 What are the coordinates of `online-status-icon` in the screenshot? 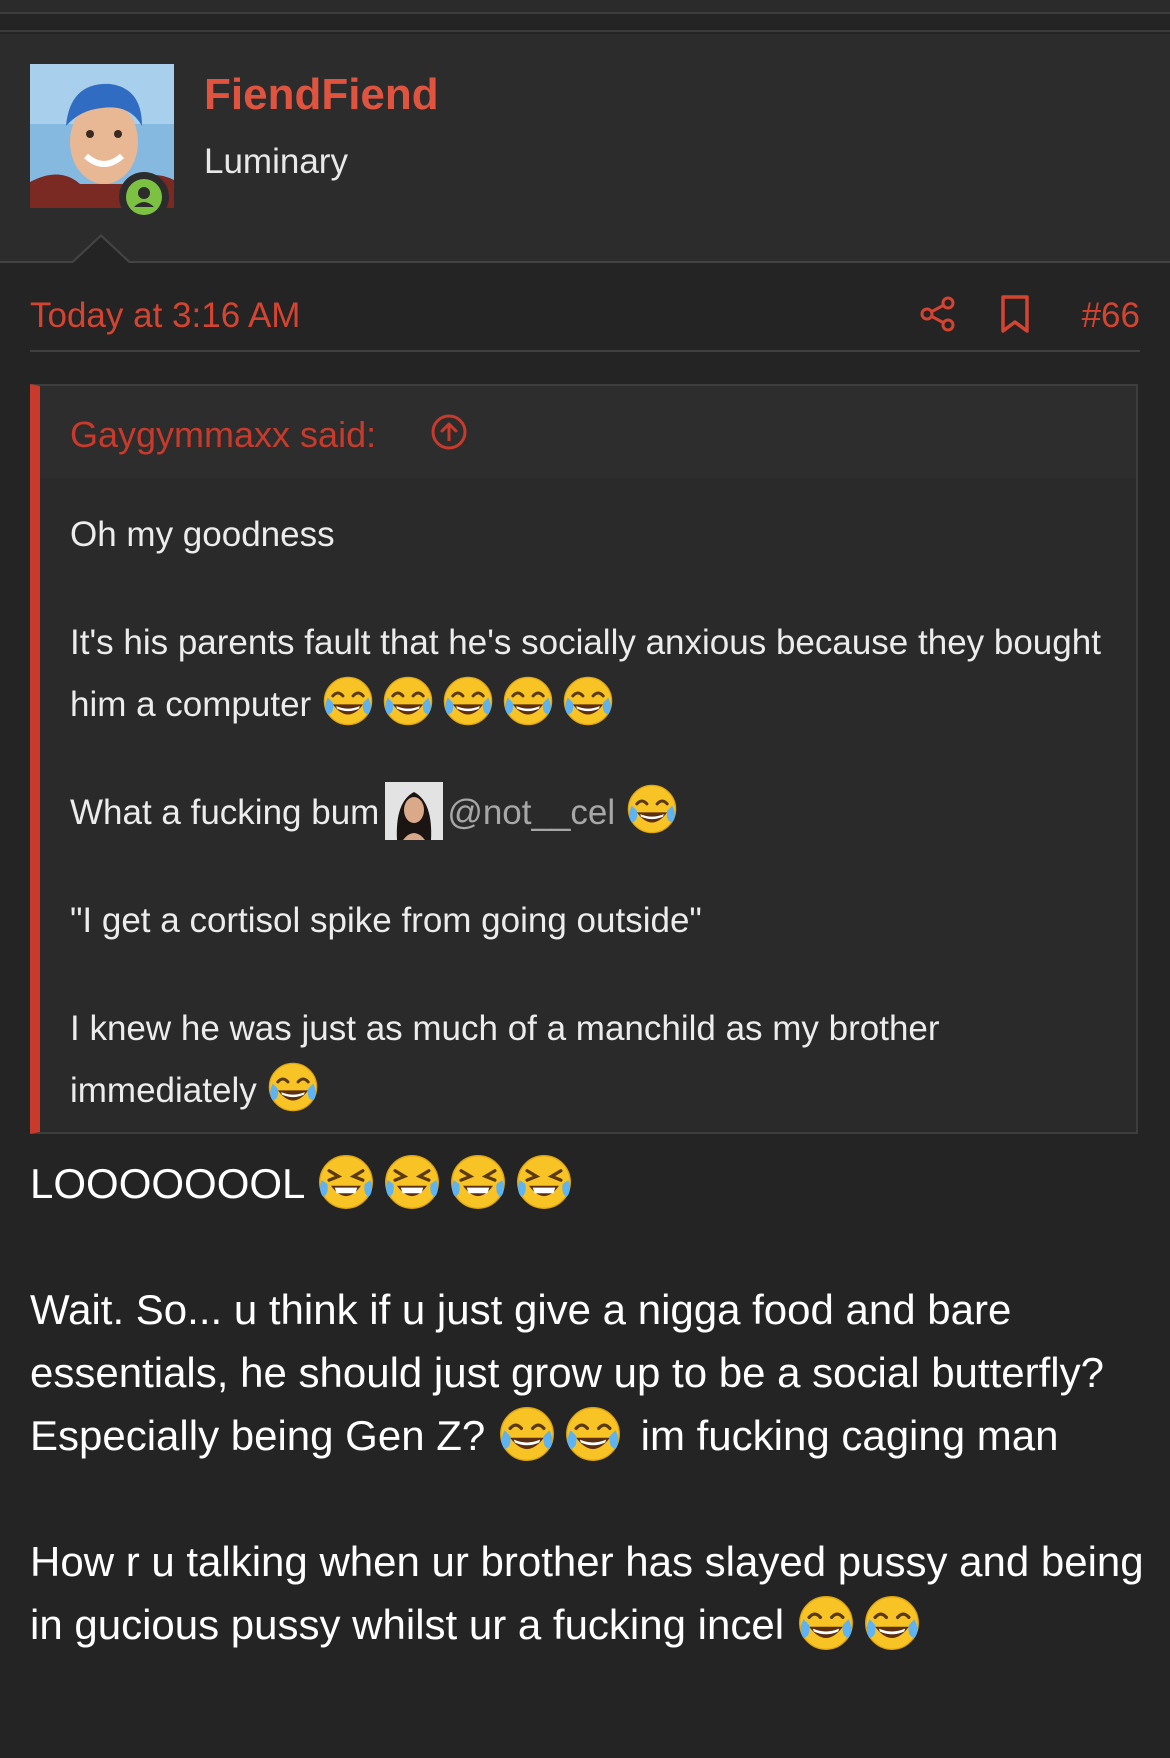 It's located at (144, 197).